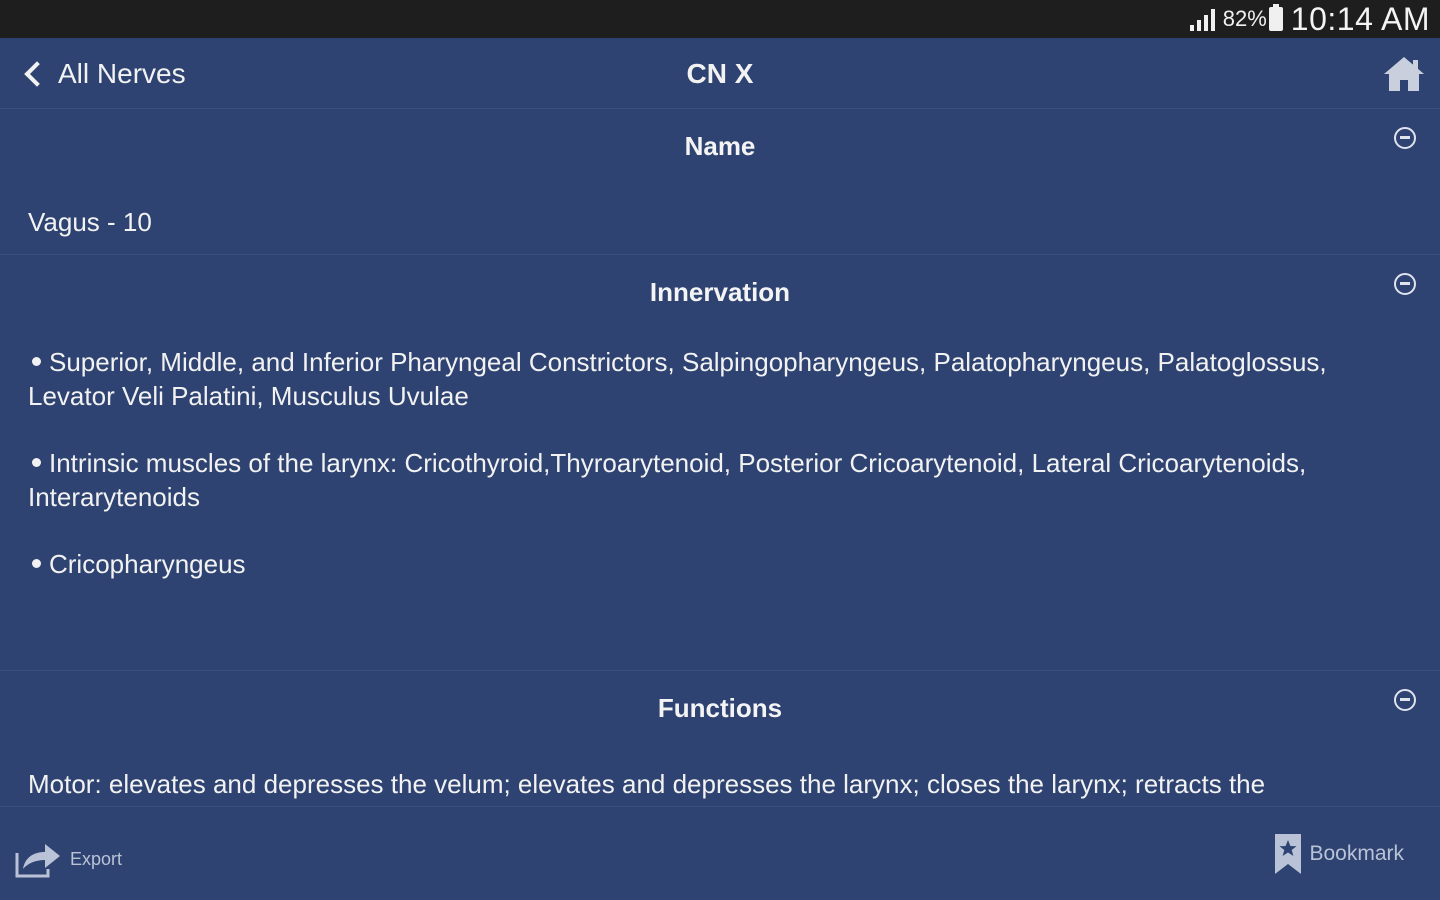 This screenshot has height=900, width=1440. Describe the element at coordinates (1288, 854) in the screenshot. I see `bookmark-icon` at that location.